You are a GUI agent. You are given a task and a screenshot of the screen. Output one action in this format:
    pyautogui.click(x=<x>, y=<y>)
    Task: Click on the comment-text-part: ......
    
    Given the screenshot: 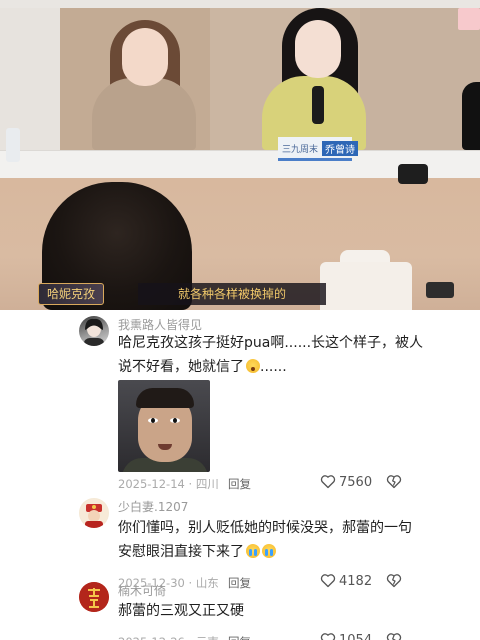 What is the action you would take?
    pyautogui.click(x=273, y=367)
    